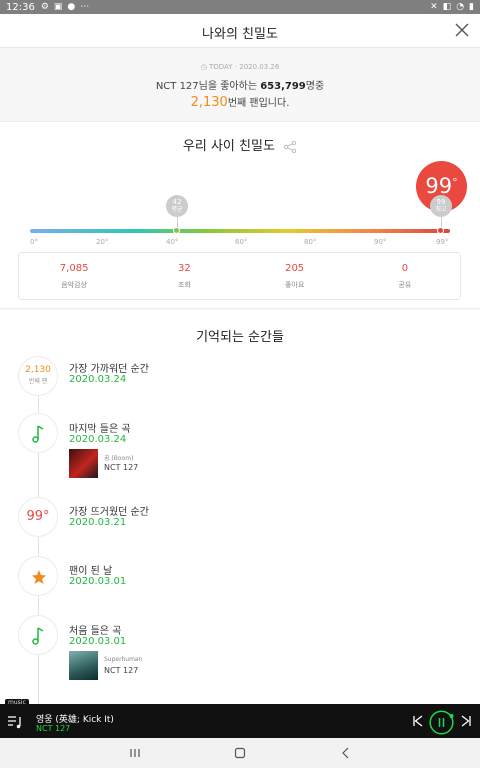 Image resolution: width=480 pixels, height=768 pixels. Describe the element at coordinates (34, 242) in the screenshot. I see `tick-0: 0°` at that location.